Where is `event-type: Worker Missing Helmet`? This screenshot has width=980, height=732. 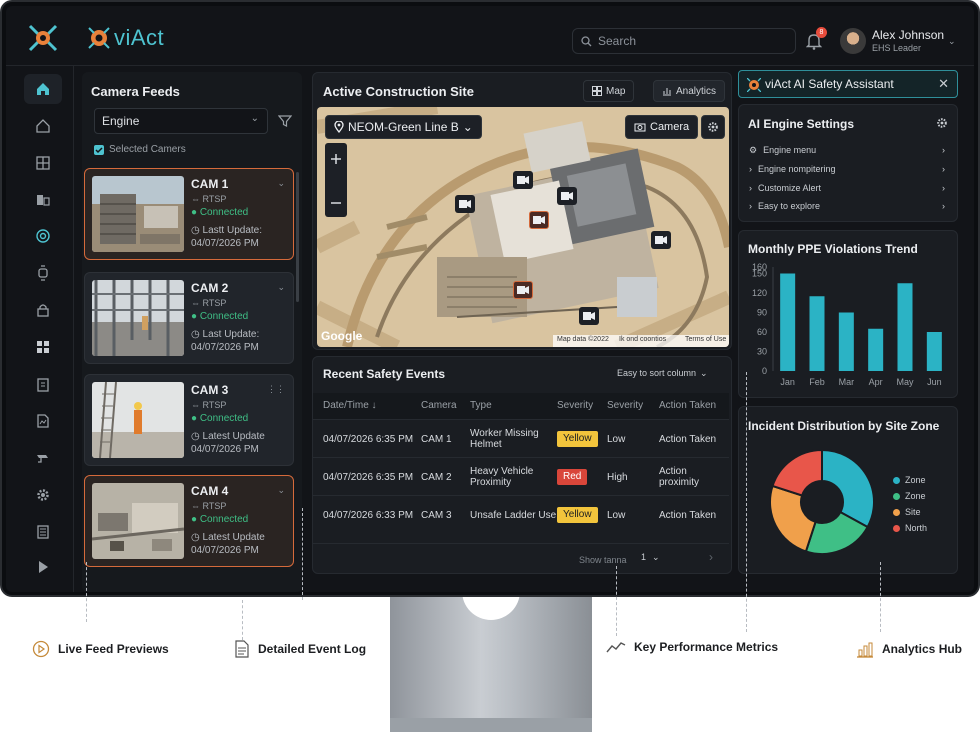
event-type: Worker Missing Helmet is located at coordinates (504, 439).